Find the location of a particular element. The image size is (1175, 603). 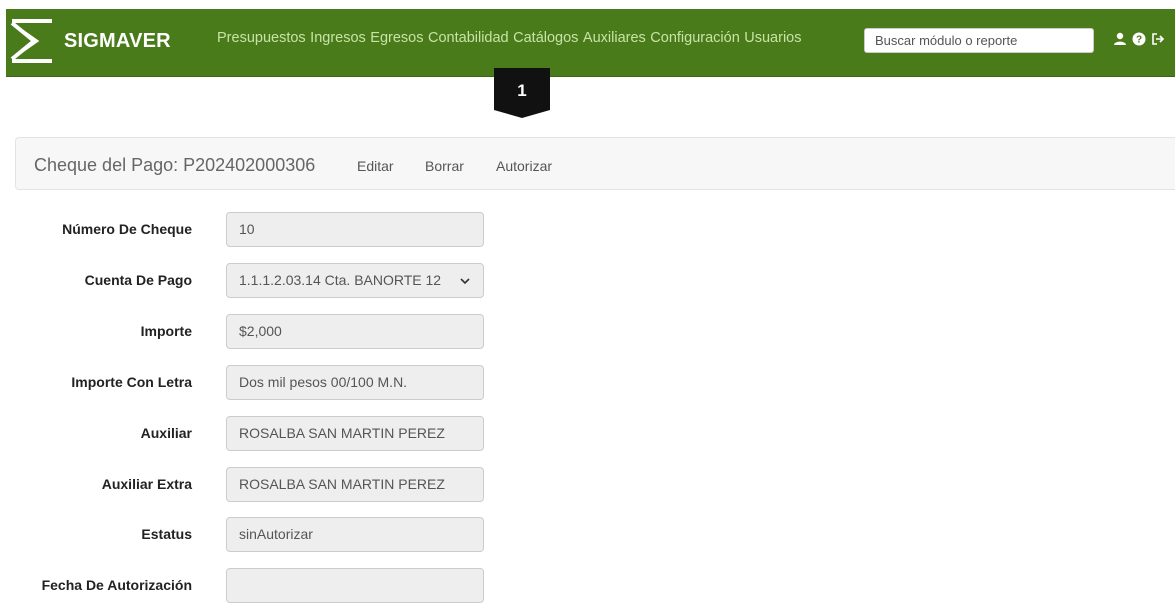

form-row-fecha-autorizacion: Fecha De Autorización is located at coordinates (300, 585).